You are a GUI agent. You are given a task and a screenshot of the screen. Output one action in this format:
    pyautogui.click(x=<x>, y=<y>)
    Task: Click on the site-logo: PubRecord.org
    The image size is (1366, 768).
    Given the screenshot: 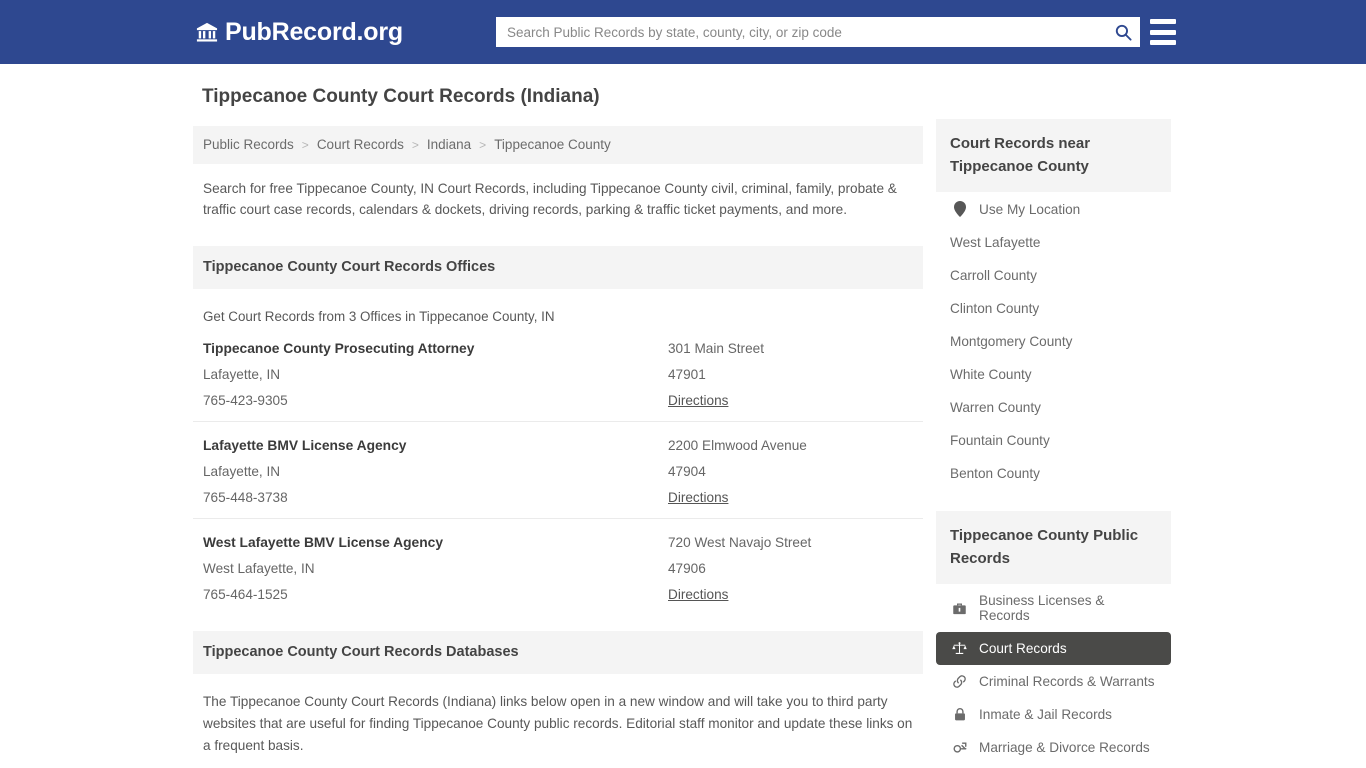 What is the action you would take?
    pyautogui.click(x=299, y=32)
    